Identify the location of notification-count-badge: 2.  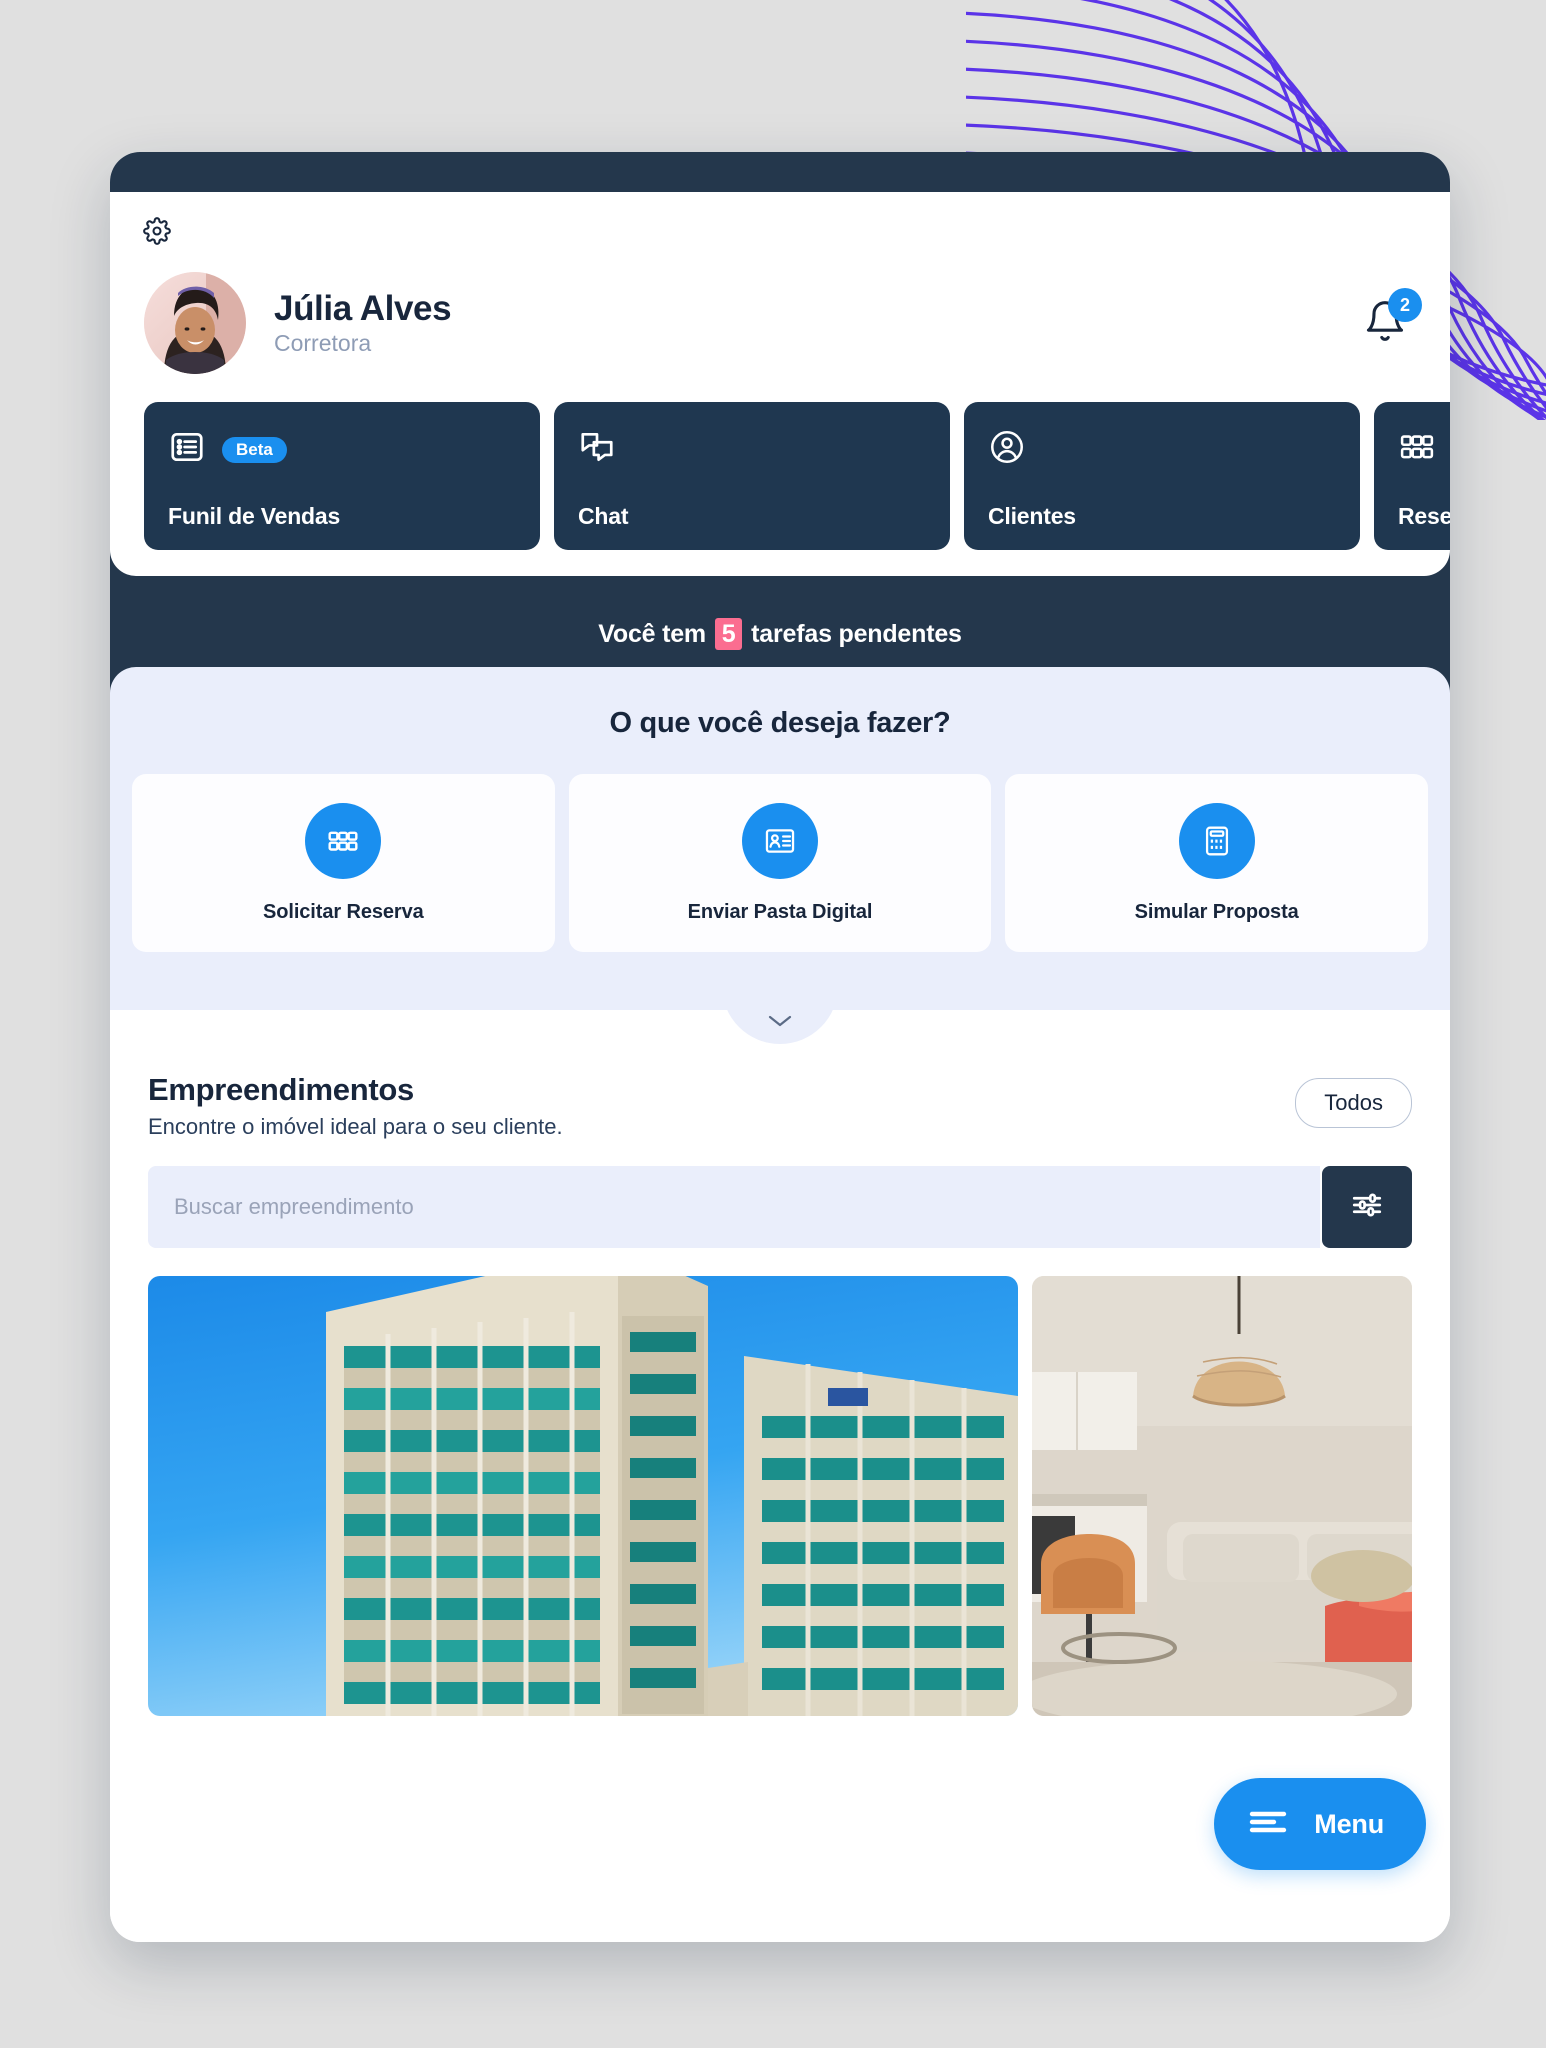
(1405, 305).